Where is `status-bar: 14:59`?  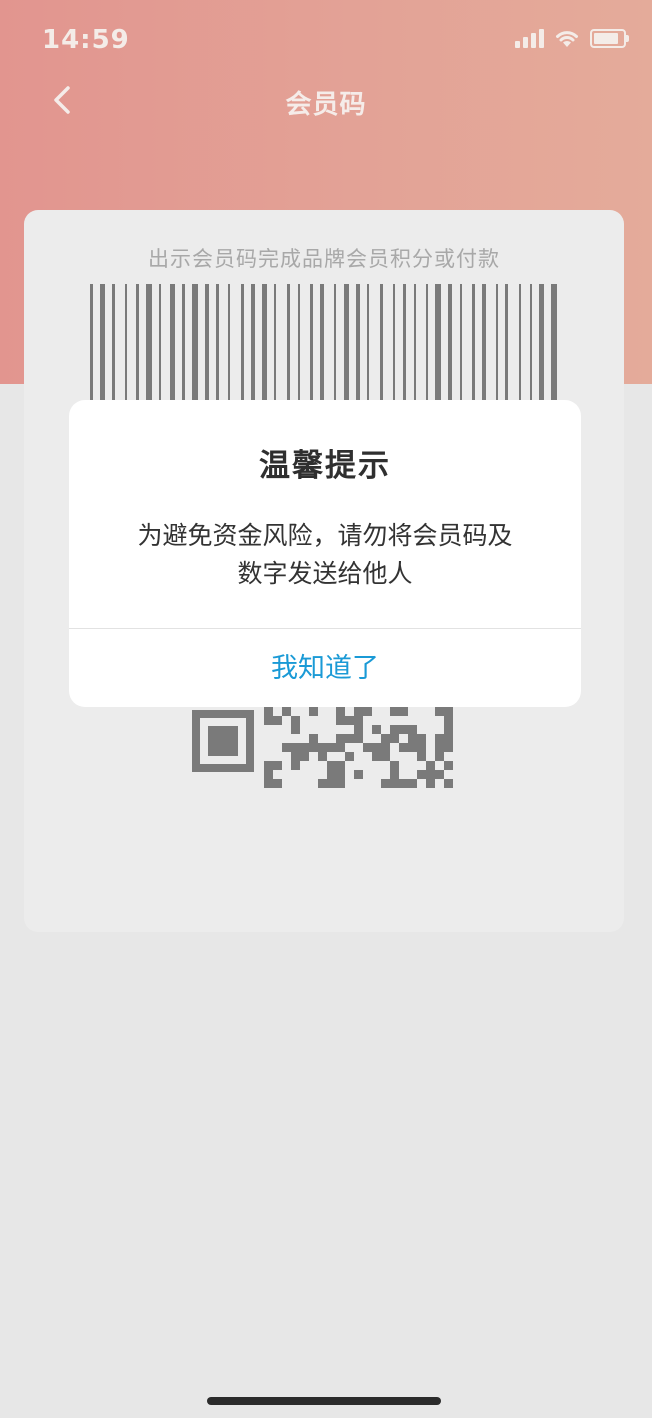 status-bar: 14:59 is located at coordinates (326, 40).